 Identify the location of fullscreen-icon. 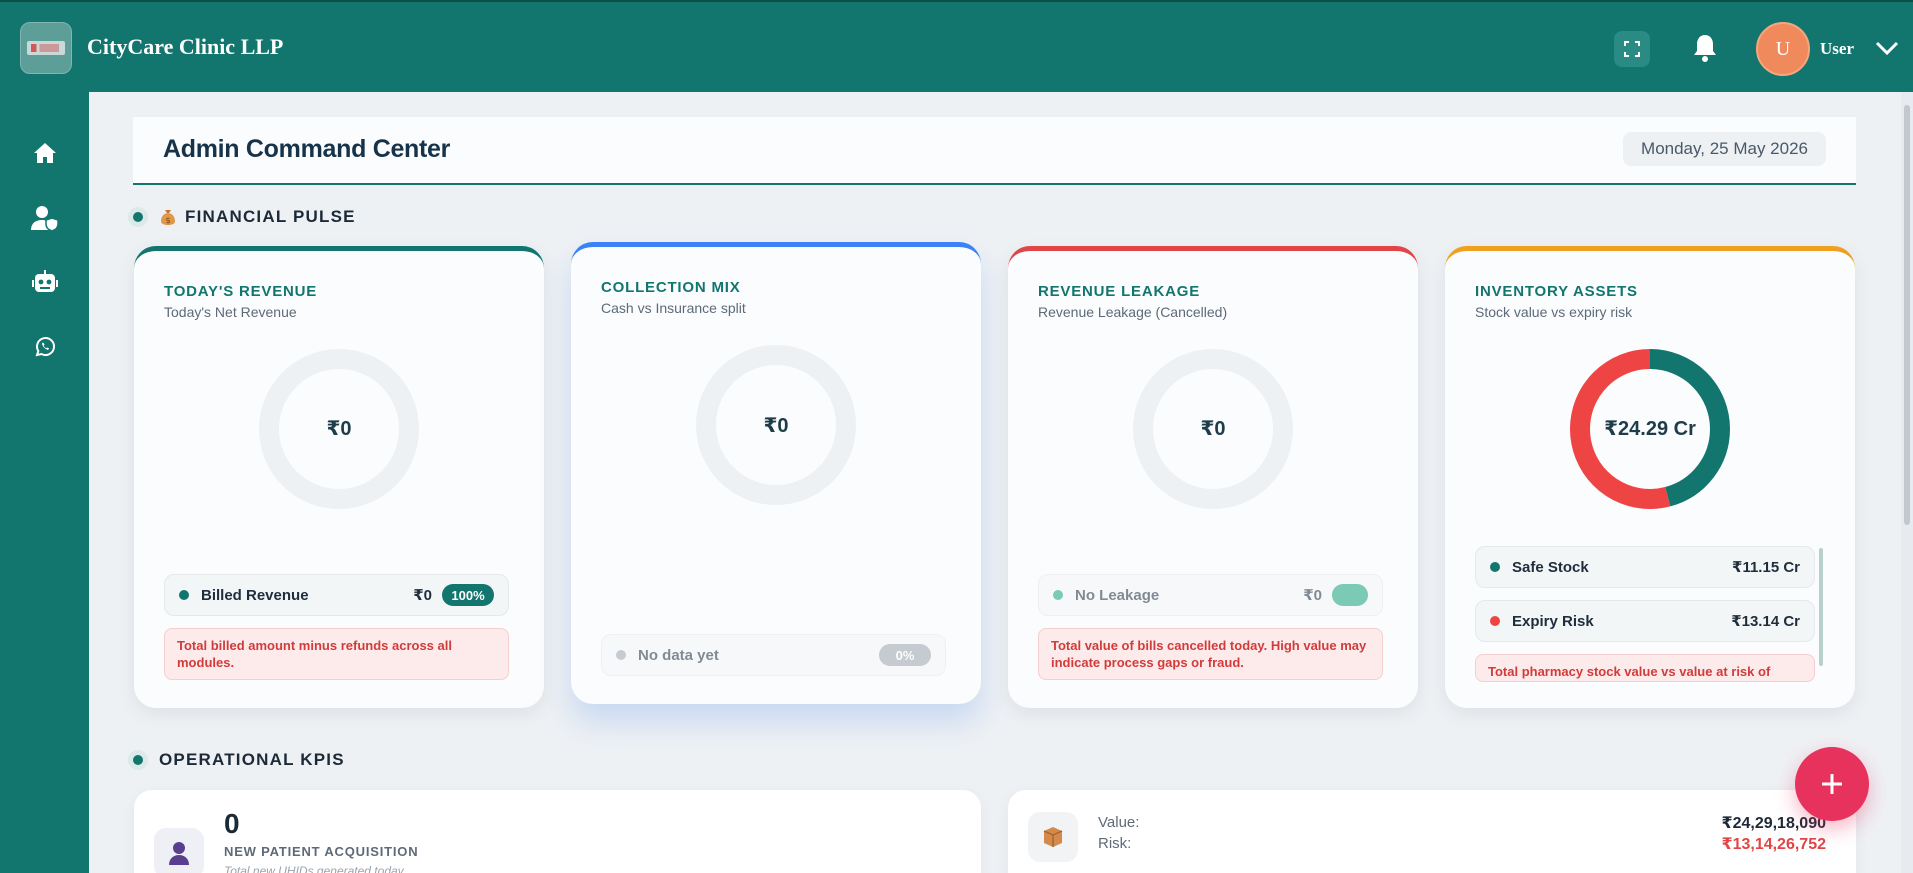
(1632, 49).